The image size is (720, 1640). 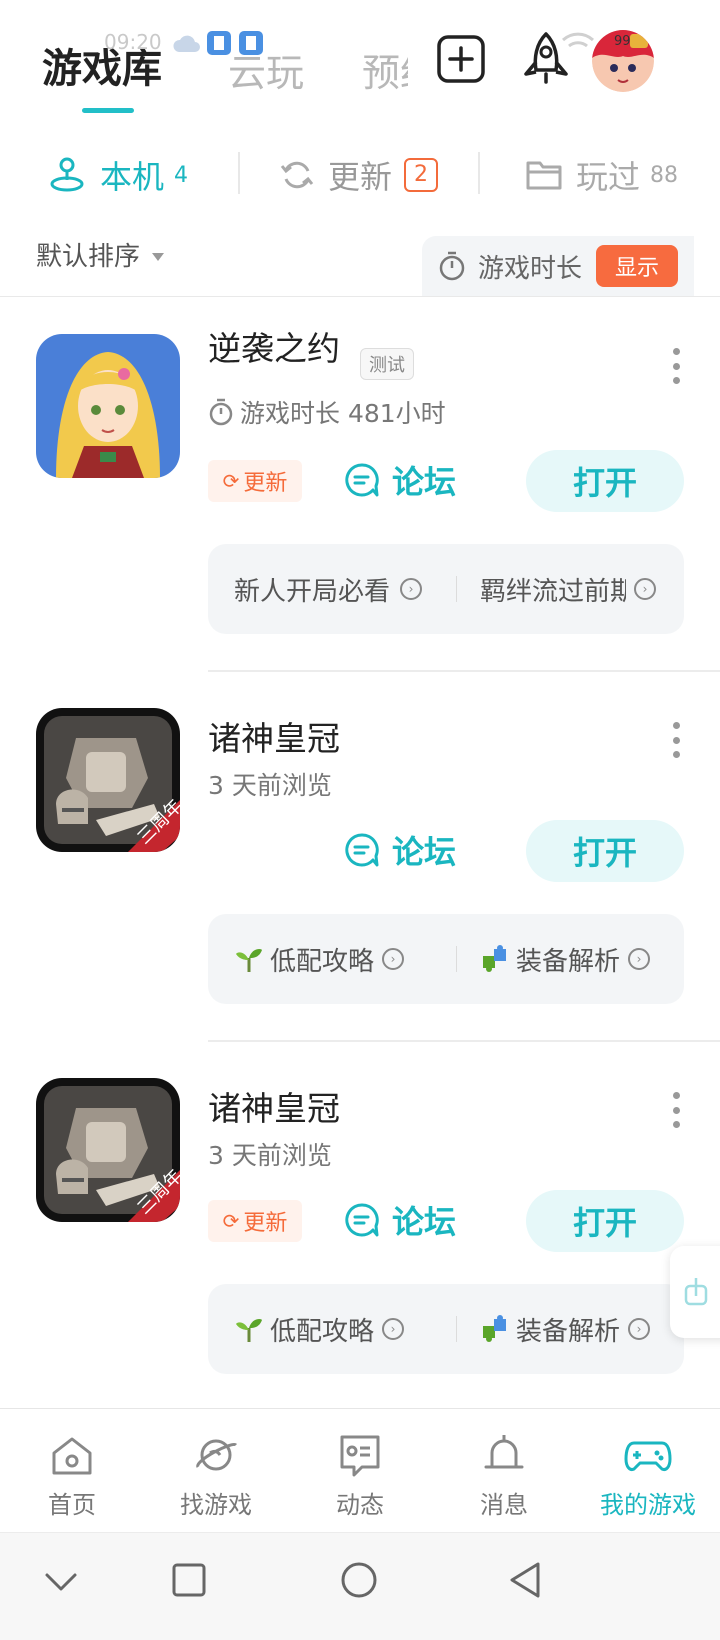 What do you see at coordinates (108, 406) in the screenshot?
I see `game-icon-nixi` at bounding box center [108, 406].